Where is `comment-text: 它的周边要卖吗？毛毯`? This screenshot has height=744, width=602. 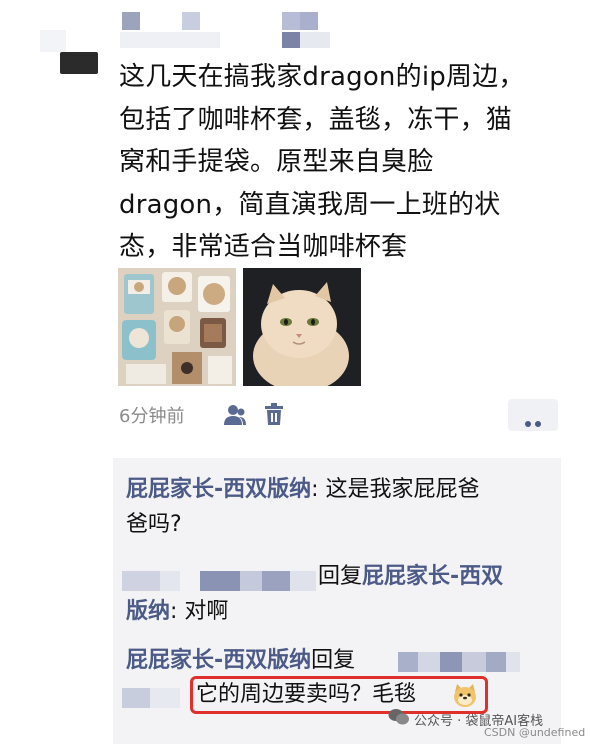 comment-text: 它的周边要卖吗？毛毯 is located at coordinates (306, 694).